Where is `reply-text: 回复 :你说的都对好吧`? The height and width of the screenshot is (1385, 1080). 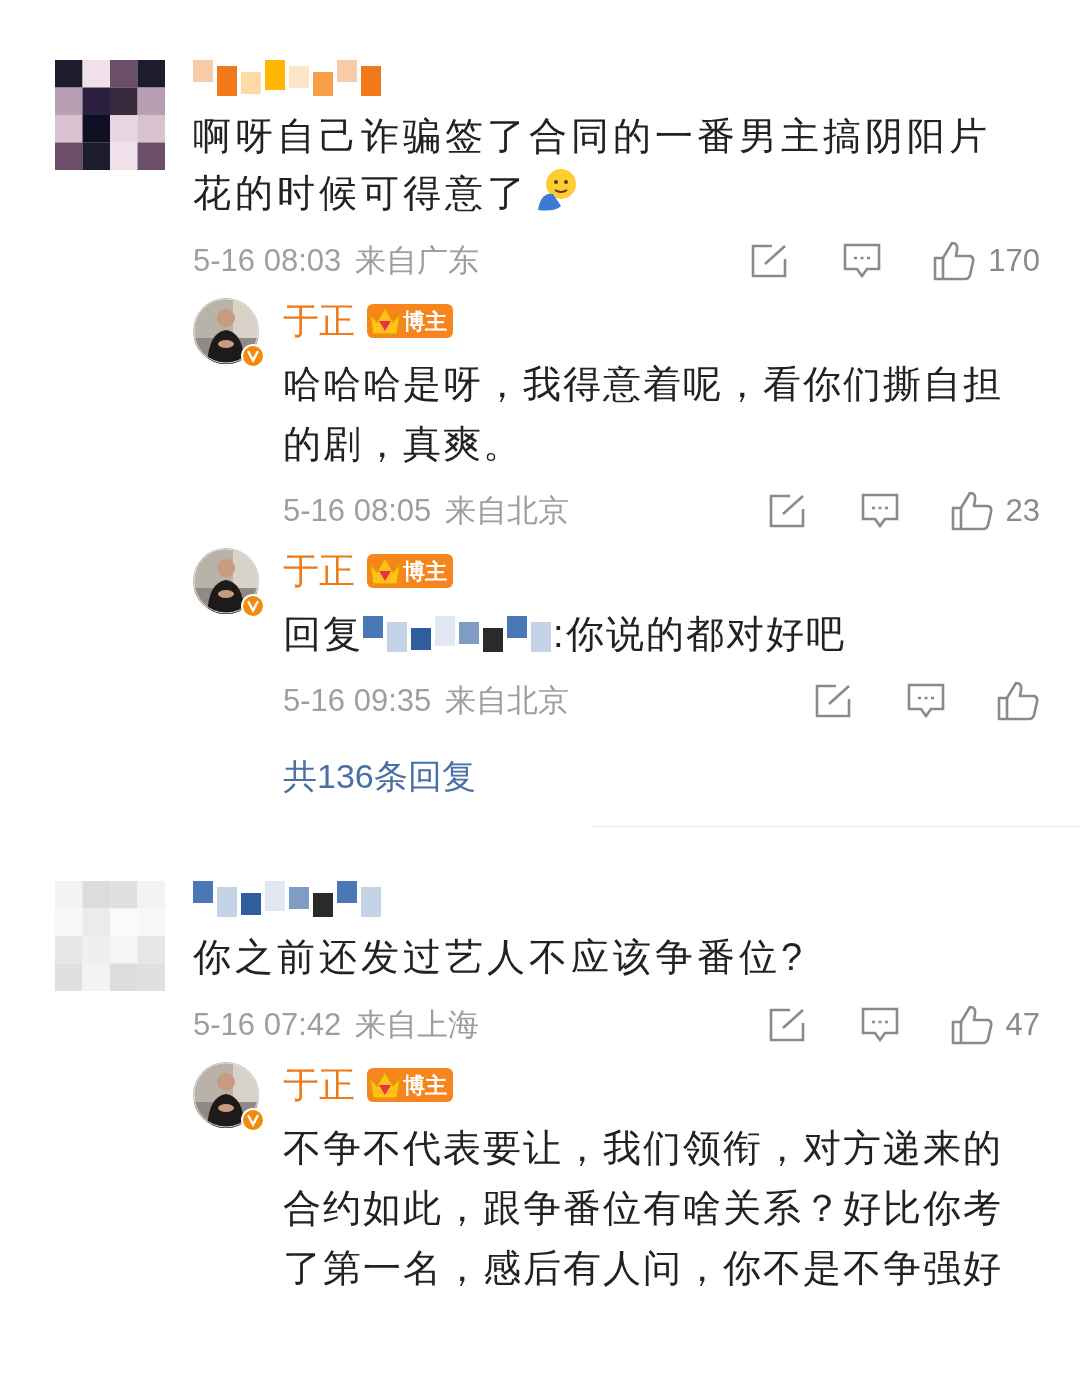 reply-text: 回复 :你说的都对好吧 is located at coordinates (661, 634).